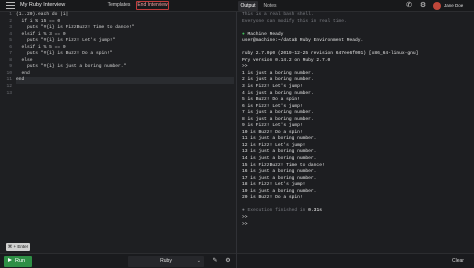 This screenshot has width=474, height=268. What do you see at coordinates (356, 225) in the screenshot?
I see `console-prompt: >>` at bounding box center [356, 225].